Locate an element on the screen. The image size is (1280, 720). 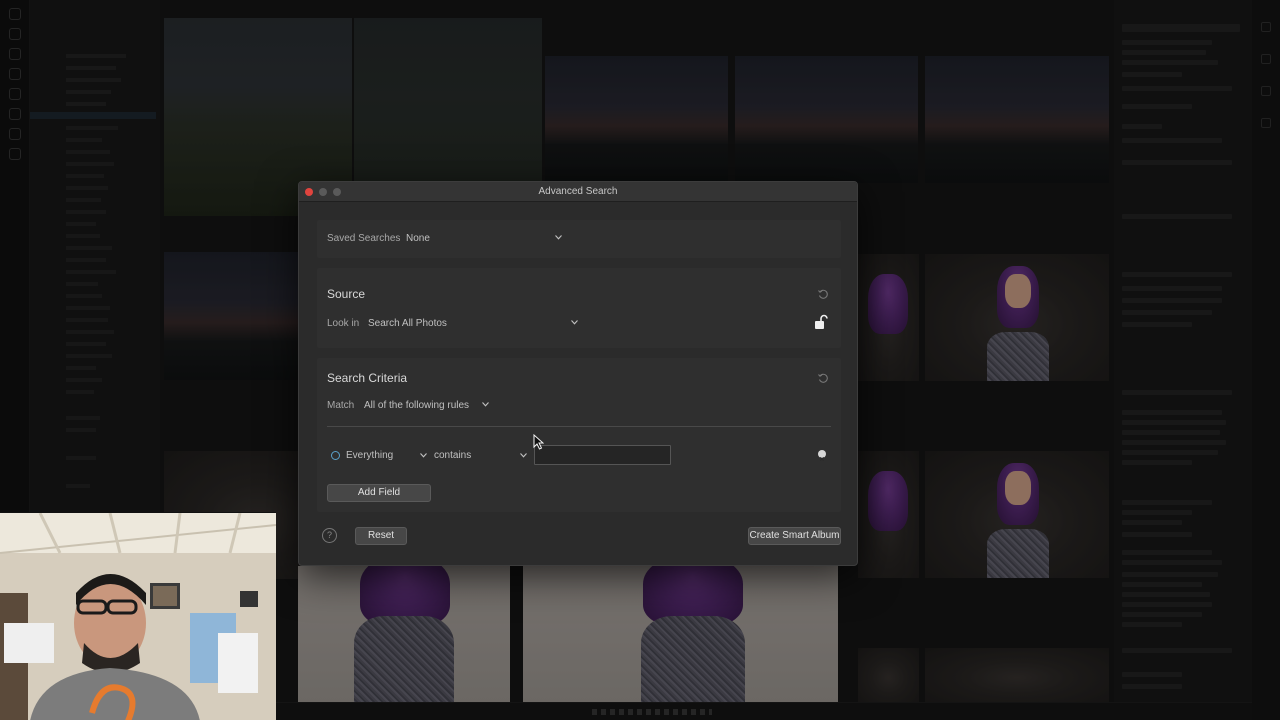
dialog-titlebar: Advanced Search is located at coordinates (578, 192).